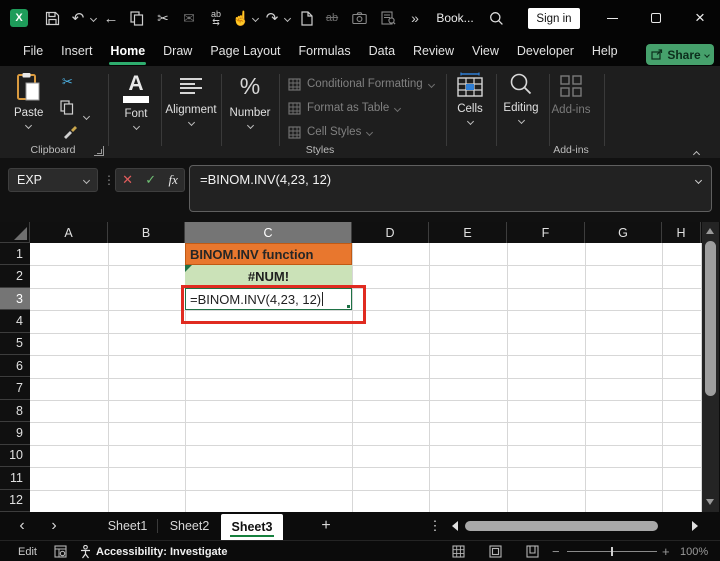  I want to click on row-header-6: 6, so click(15, 366).